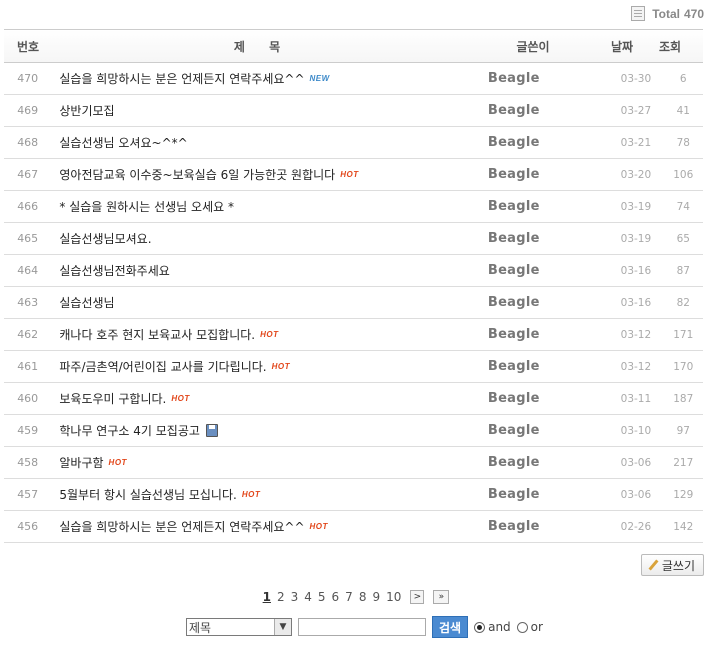  Describe the element at coordinates (480, 627) in the screenshot. I see `radio-and-indicator` at that location.